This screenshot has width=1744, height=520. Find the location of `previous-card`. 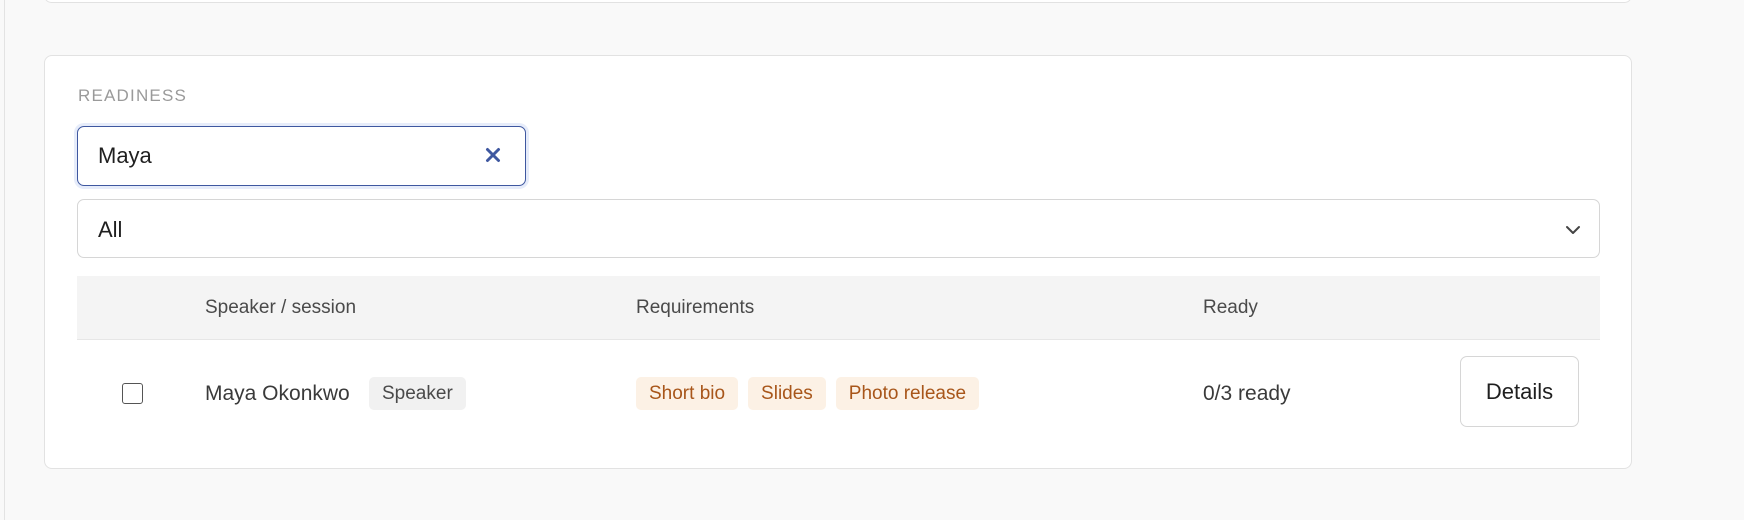

previous-card is located at coordinates (838, 1).